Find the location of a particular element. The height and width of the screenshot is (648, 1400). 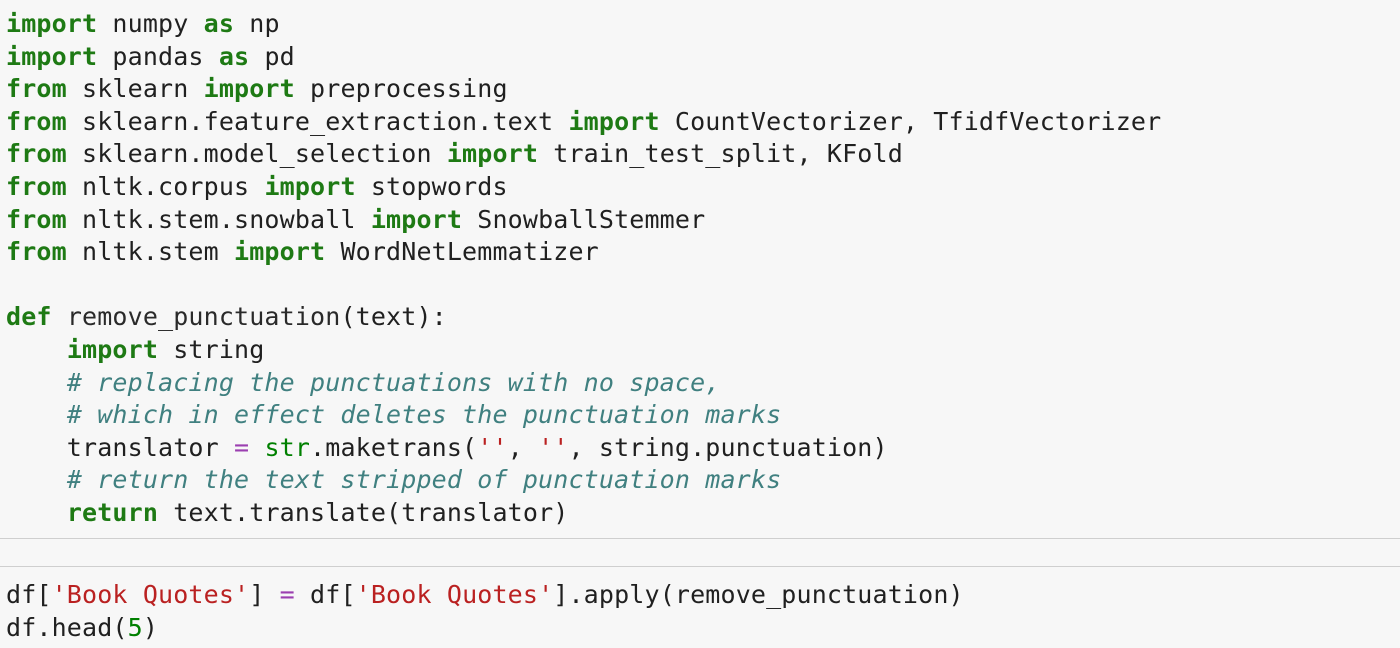

code-token: train_test_split, KFold is located at coordinates (720, 154).